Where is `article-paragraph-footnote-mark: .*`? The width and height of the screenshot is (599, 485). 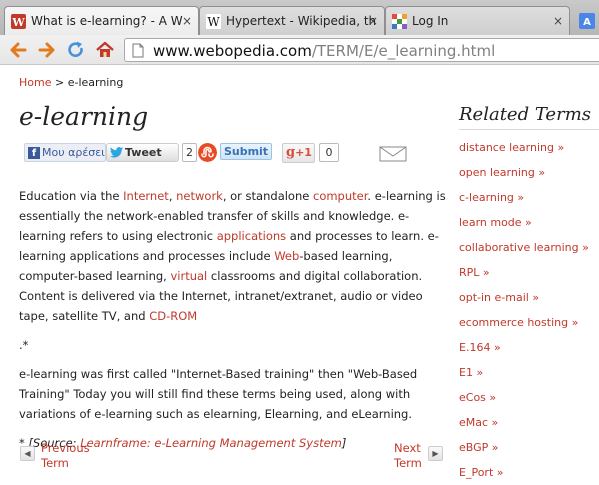
article-paragraph-footnote-mark: .* is located at coordinates (24, 345).